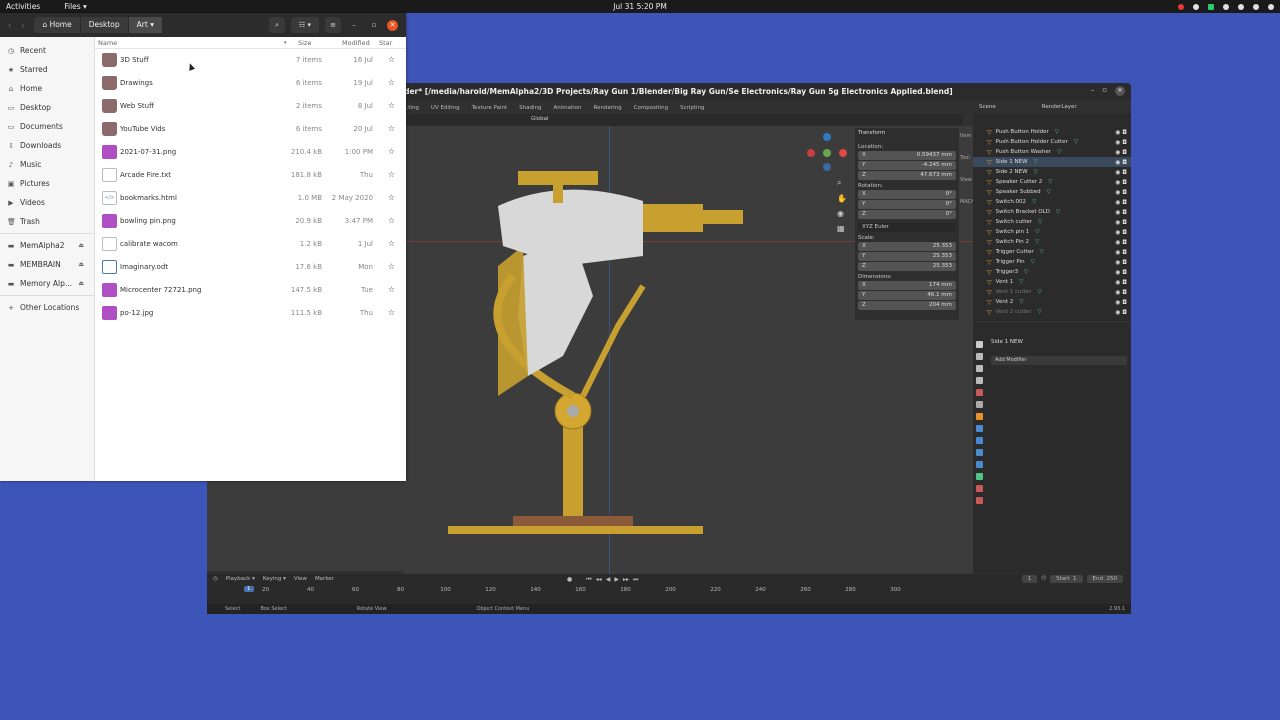 This screenshot has width=1280, height=720. Describe the element at coordinates (608, 108) in the screenshot. I see `workspace-tab: Rendering` at that location.